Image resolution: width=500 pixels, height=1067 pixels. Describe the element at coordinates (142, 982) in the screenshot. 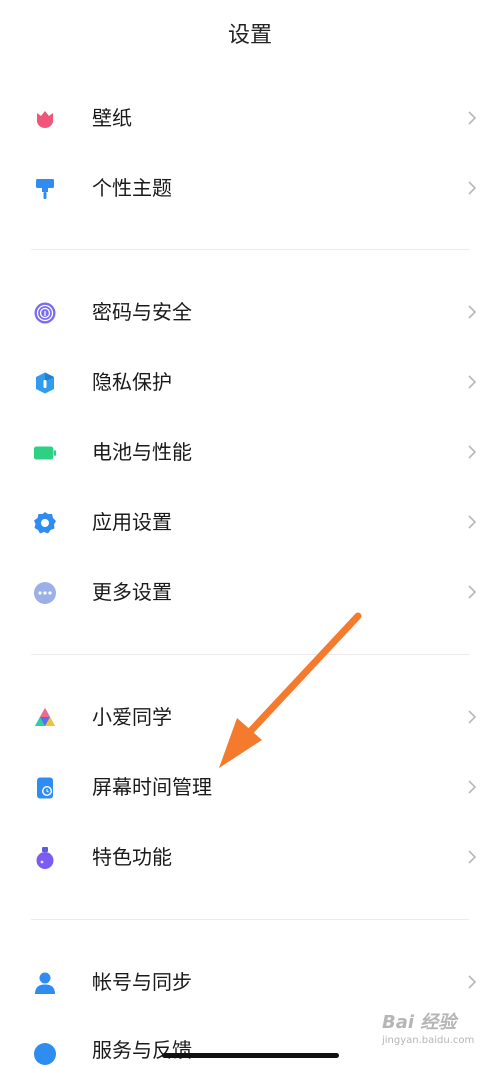

I see `settings-item-label: 帐号与同步` at that location.